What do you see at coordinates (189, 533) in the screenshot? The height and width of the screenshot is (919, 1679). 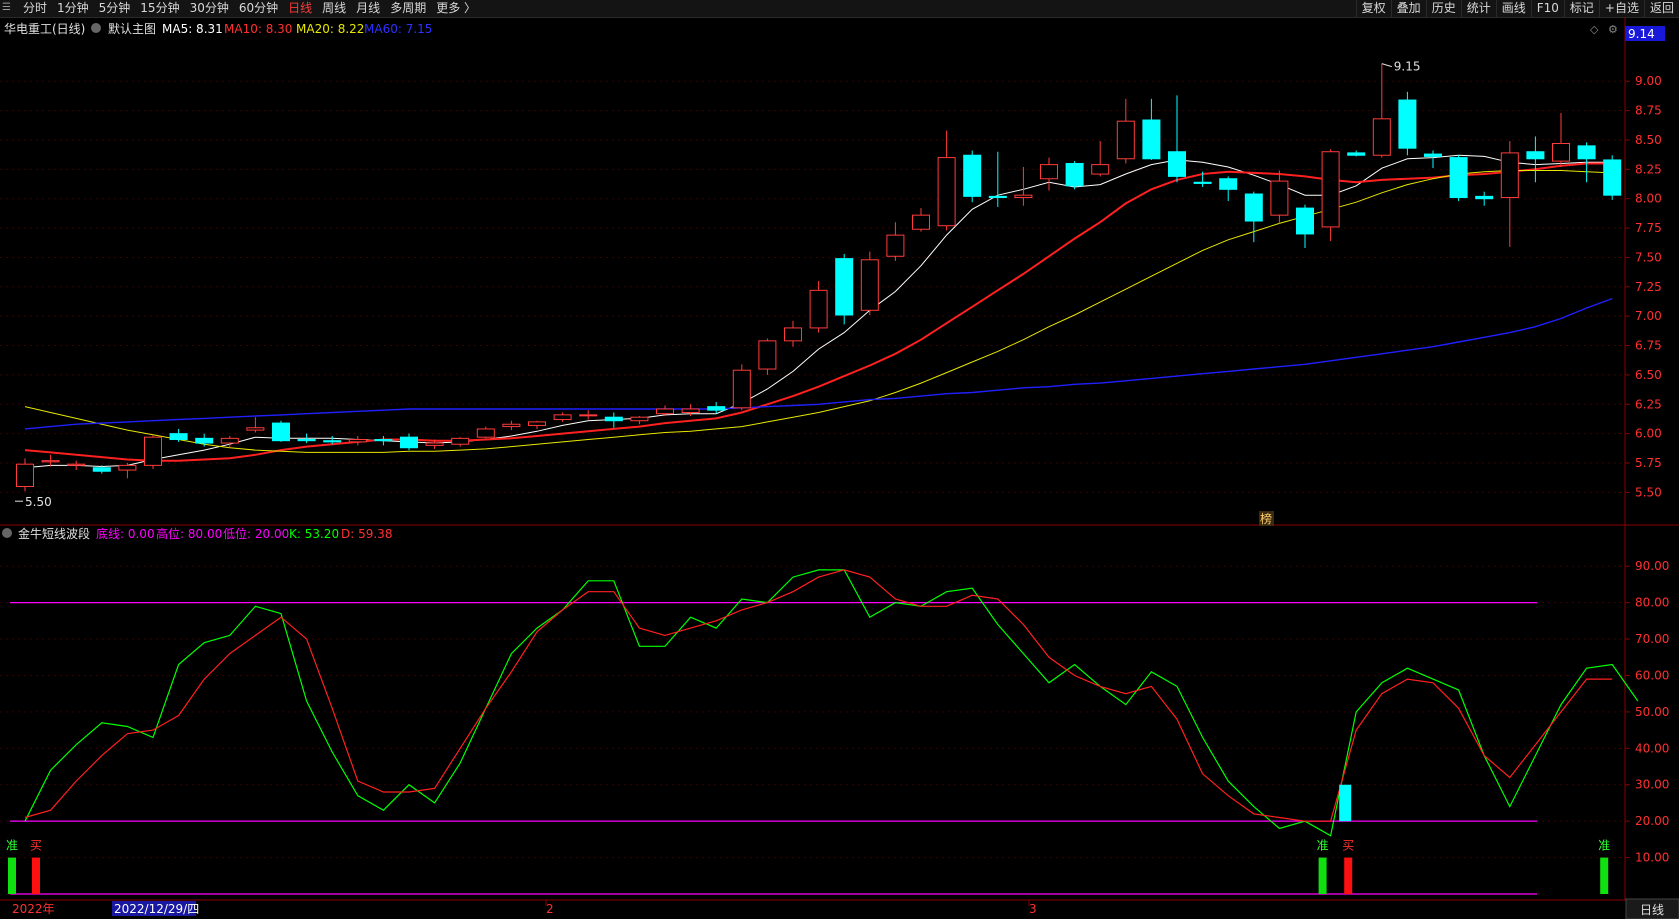 I see `high-line-label: 高位: 80.00` at bounding box center [189, 533].